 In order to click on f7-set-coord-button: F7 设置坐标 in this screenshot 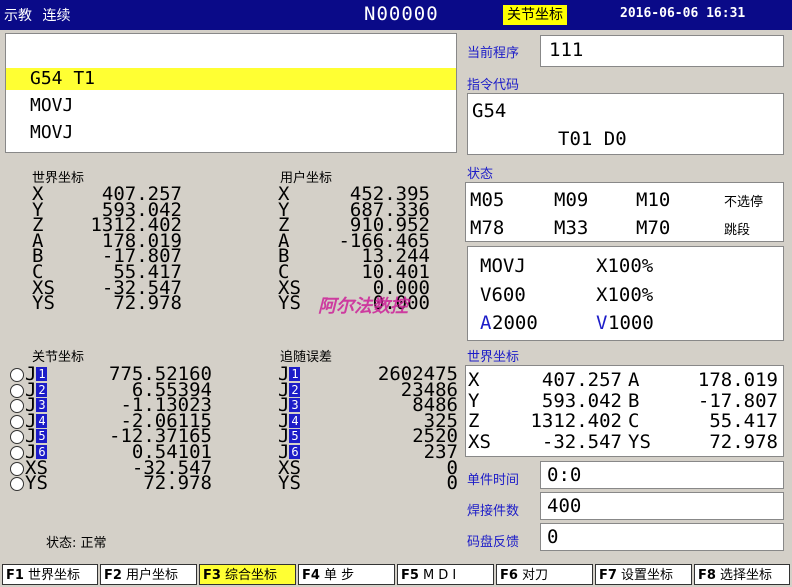, I will do `click(643, 574)`.